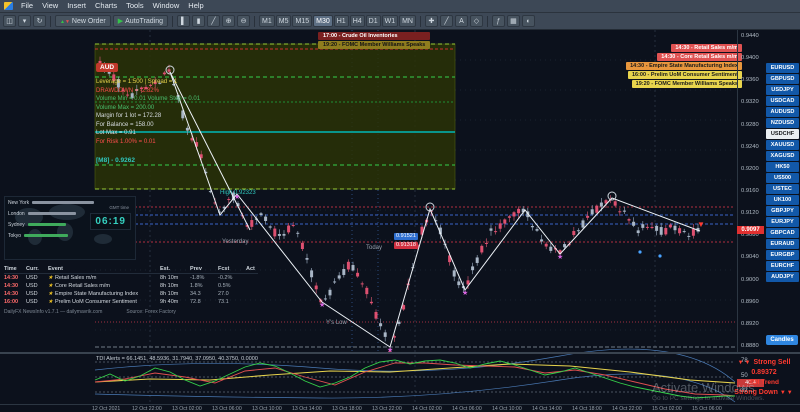 The width and height of the screenshot is (800, 412). Describe the element at coordinates (151, 312) in the screenshot. I see `news-source: Source: Forex Factory` at that location.